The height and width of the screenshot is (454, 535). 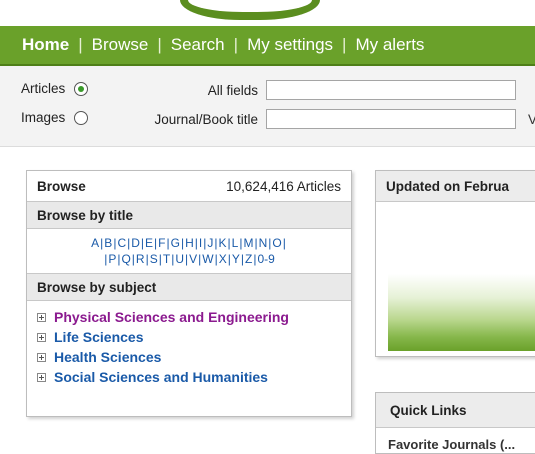 What do you see at coordinates (154, 259) in the screenshot?
I see `letter-link: S` at bounding box center [154, 259].